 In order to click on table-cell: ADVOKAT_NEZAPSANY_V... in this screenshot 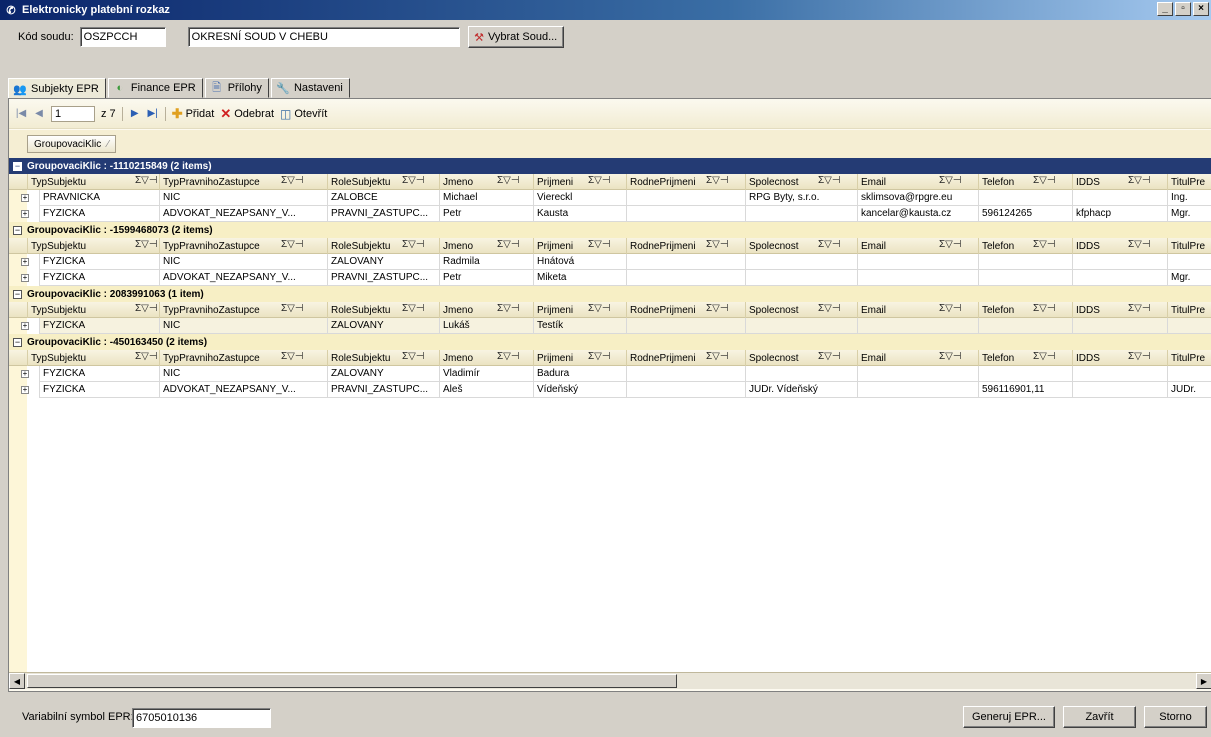, I will do `click(243, 214)`.